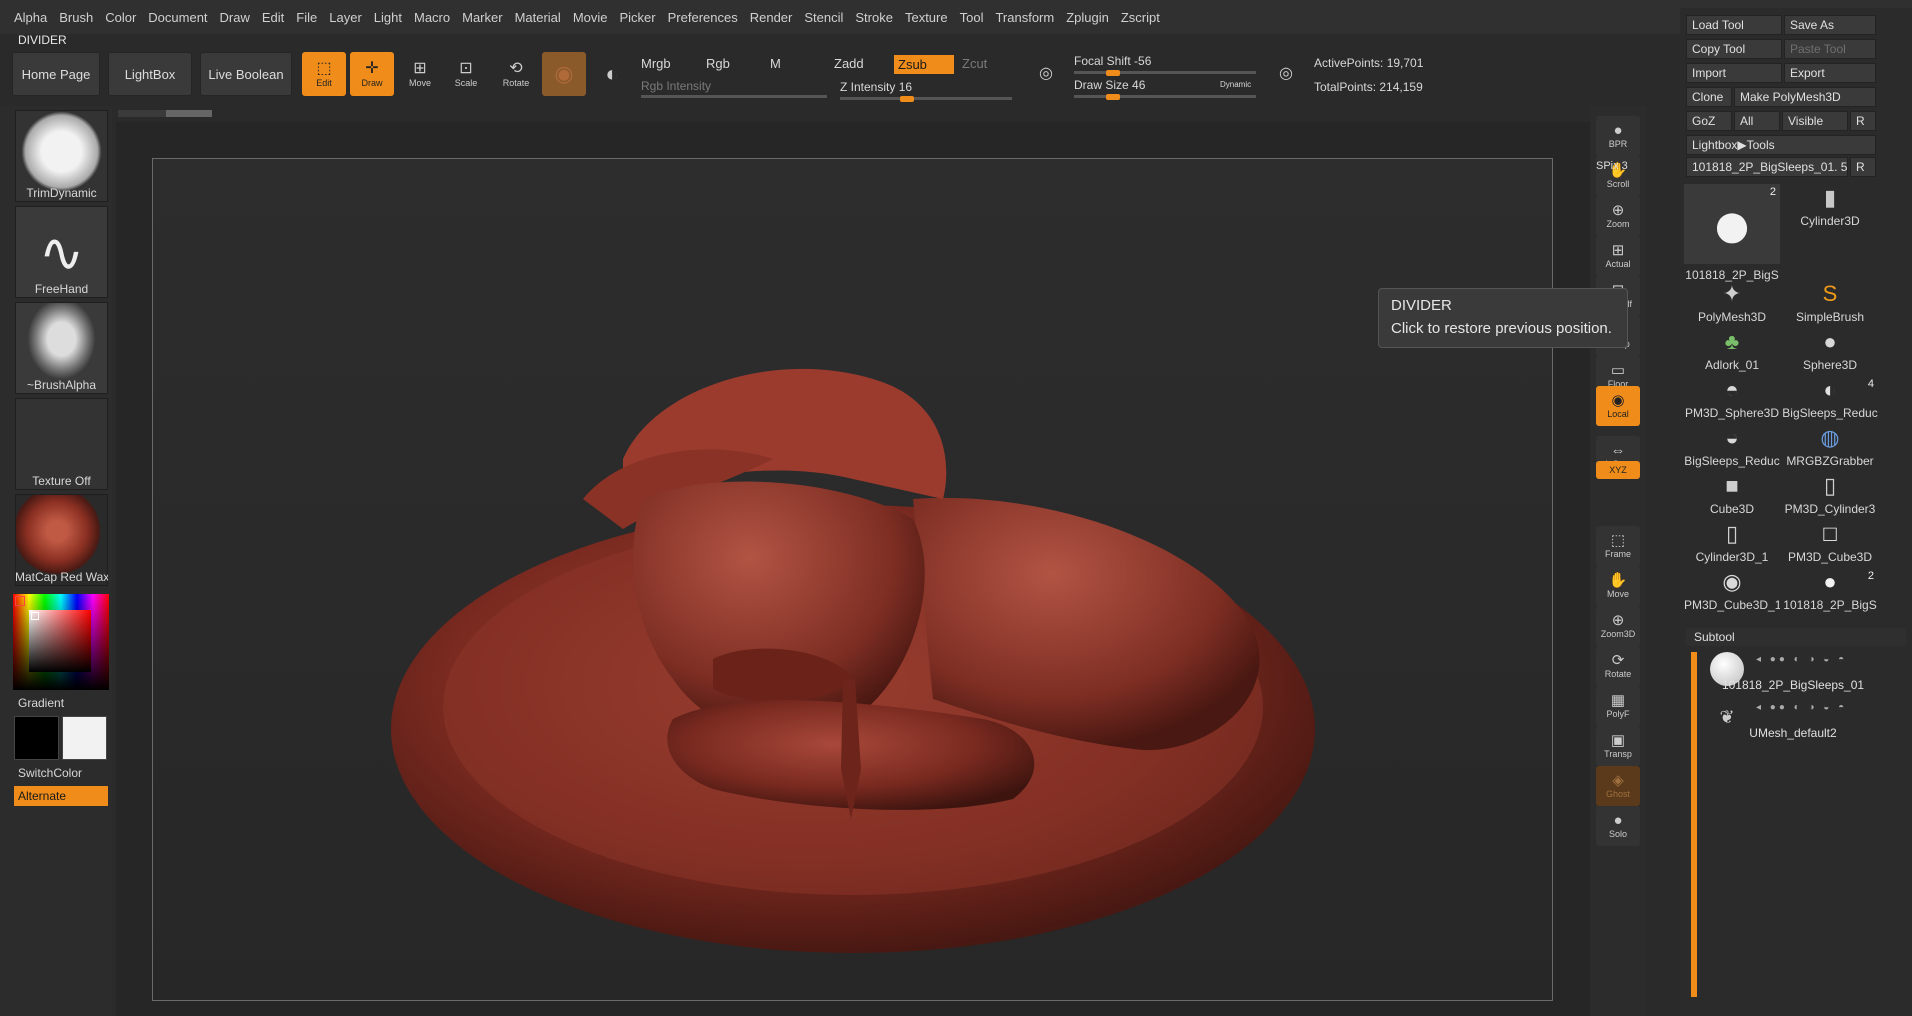  I want to click on shelf-zoom3d-button: ⊕ Zoom3D, so click(1618, 626).